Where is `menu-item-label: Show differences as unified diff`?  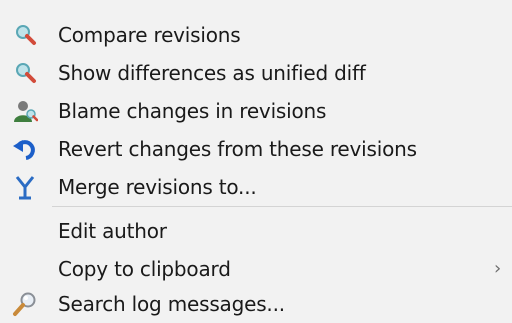 menu-item-label: Show differences as unified diff is located at coordinates (212, 73).